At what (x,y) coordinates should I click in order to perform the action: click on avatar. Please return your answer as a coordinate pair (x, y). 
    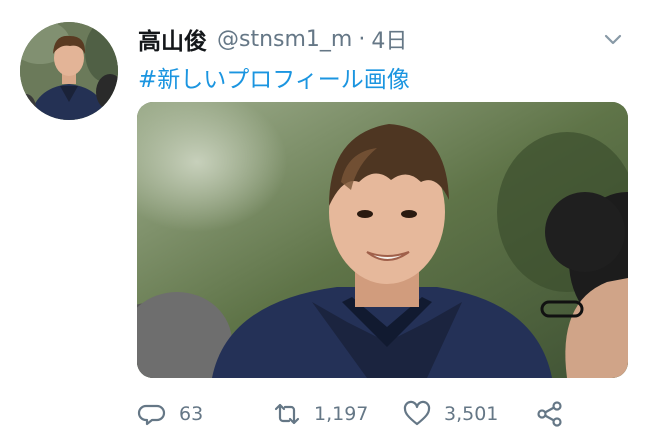
    Looking at the image, I should click on (69, 71).